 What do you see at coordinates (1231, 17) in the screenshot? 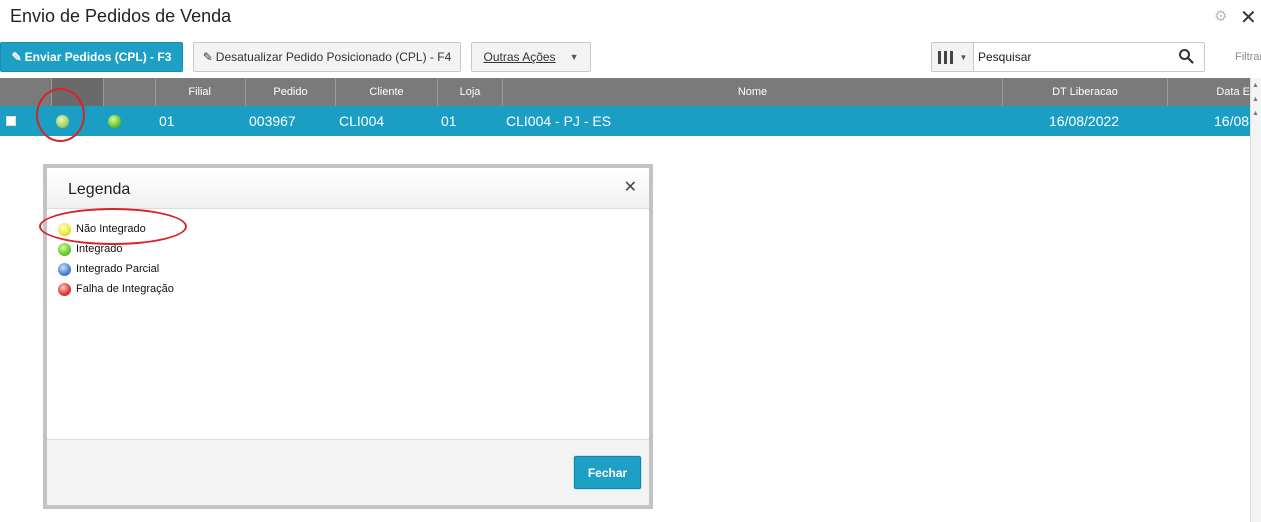
I see `header-icons: ⚙ ✕` at bounding box center [1231, 17].